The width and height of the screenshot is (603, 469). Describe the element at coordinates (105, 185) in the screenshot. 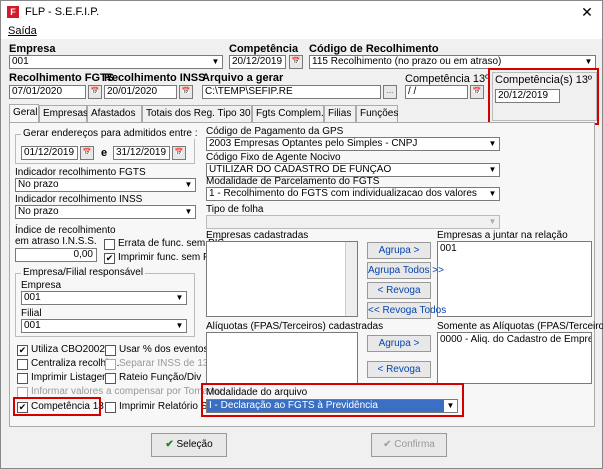

I see `ind-fgts-select: No prazo ▼` at that location.